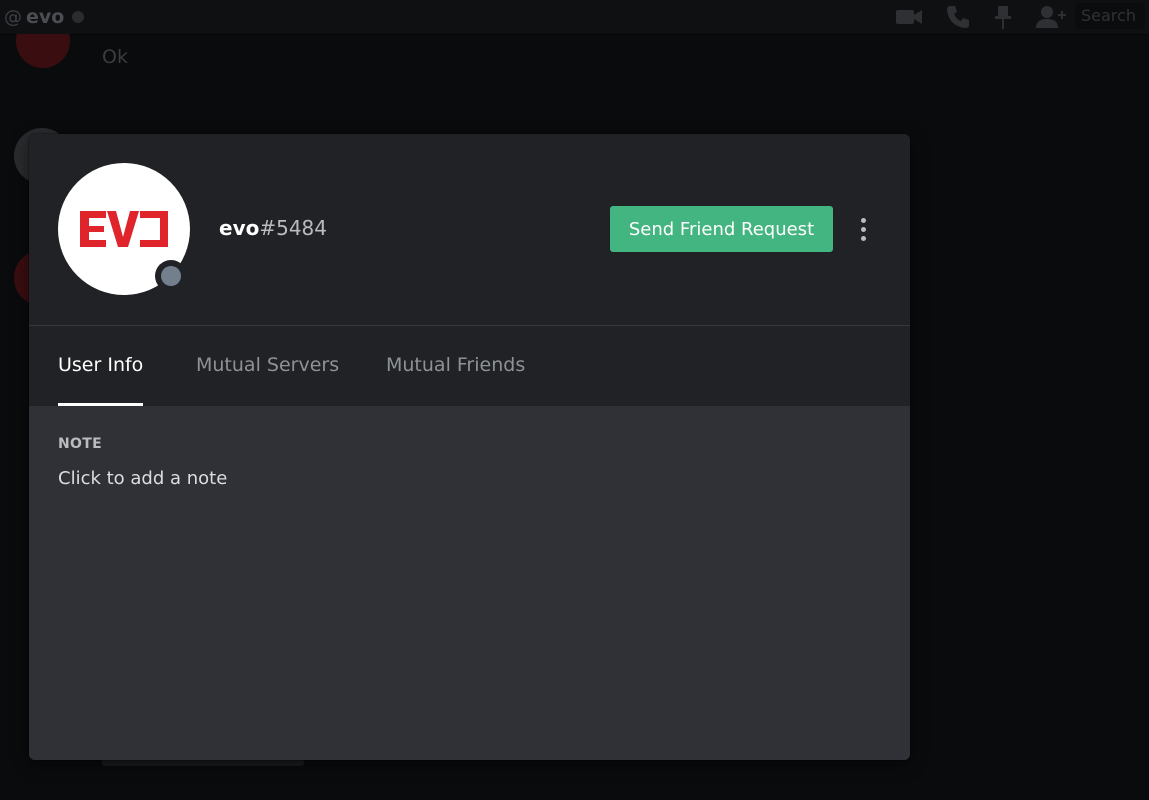 The image size is (1149, 800). I want to click on tab-mutual-friends: Mutual Friends, so click(455, 366).